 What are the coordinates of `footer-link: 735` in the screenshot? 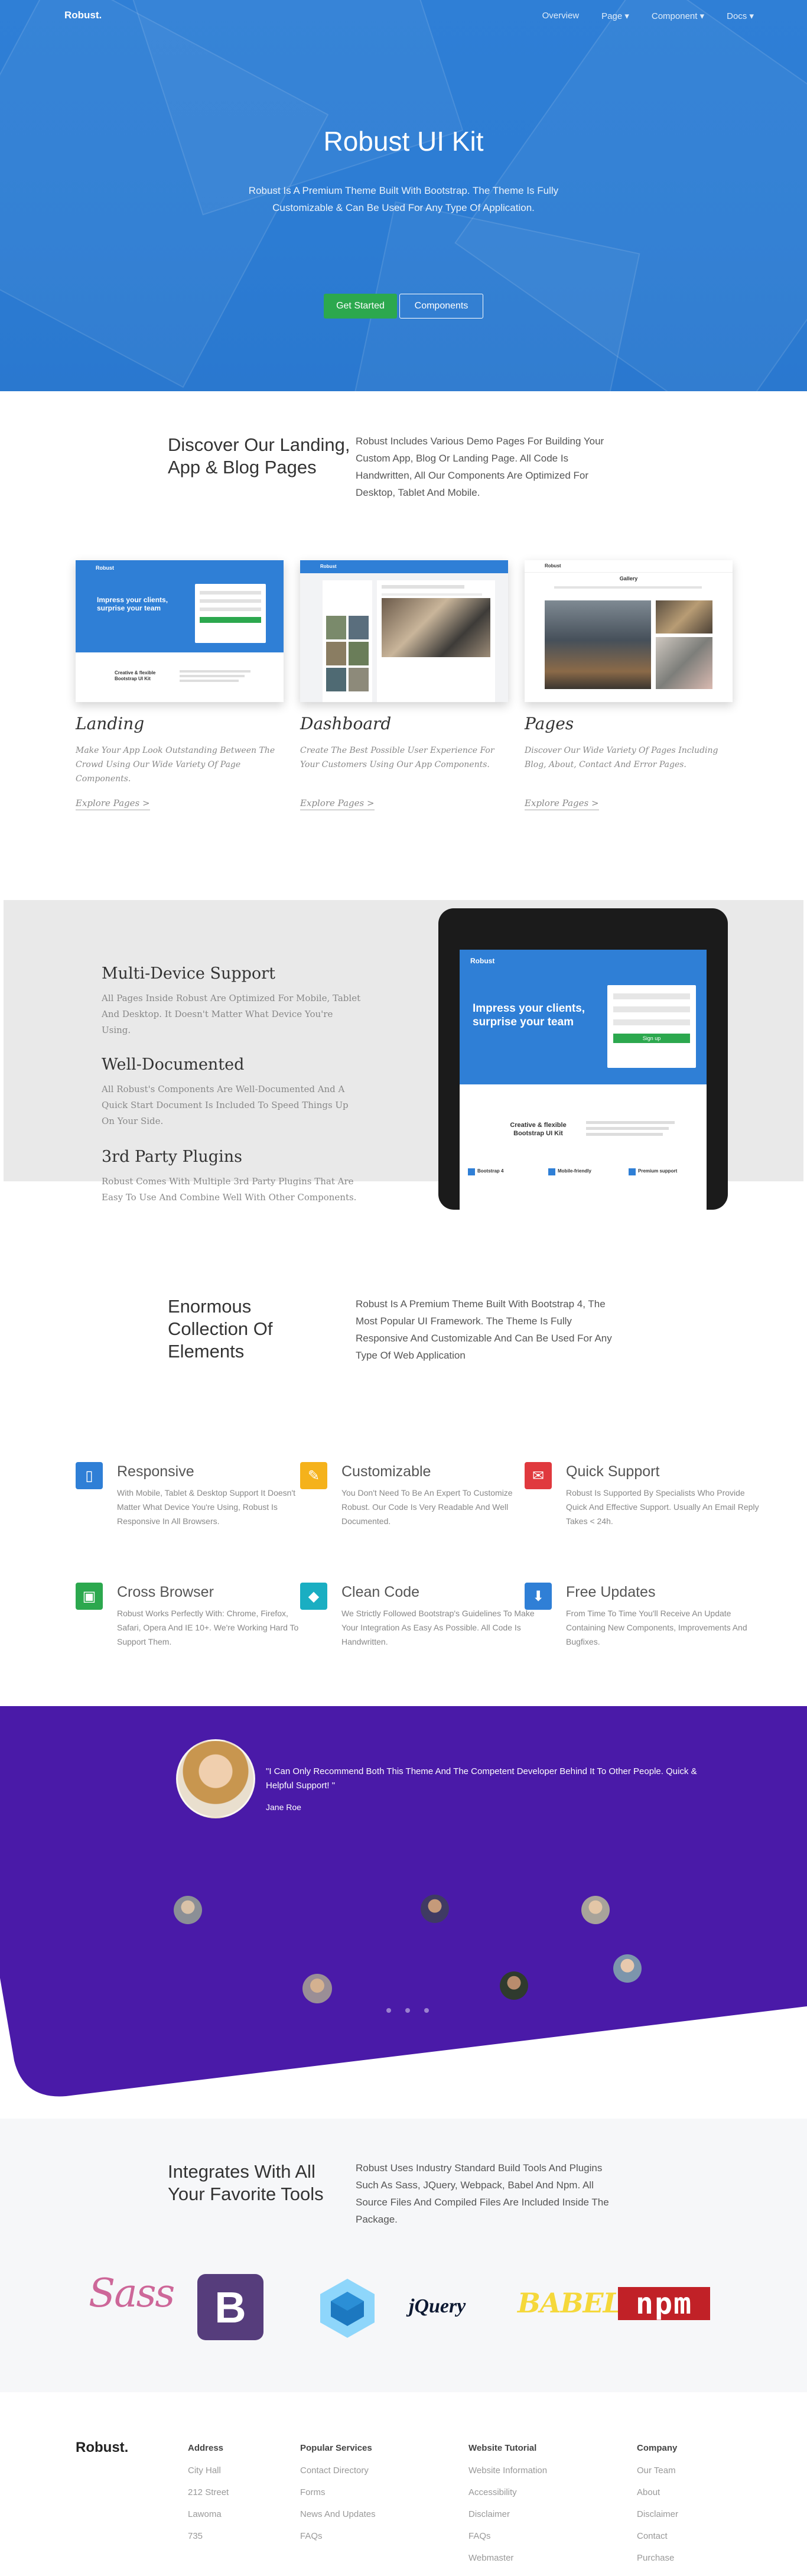 It's located at (195, 2536).